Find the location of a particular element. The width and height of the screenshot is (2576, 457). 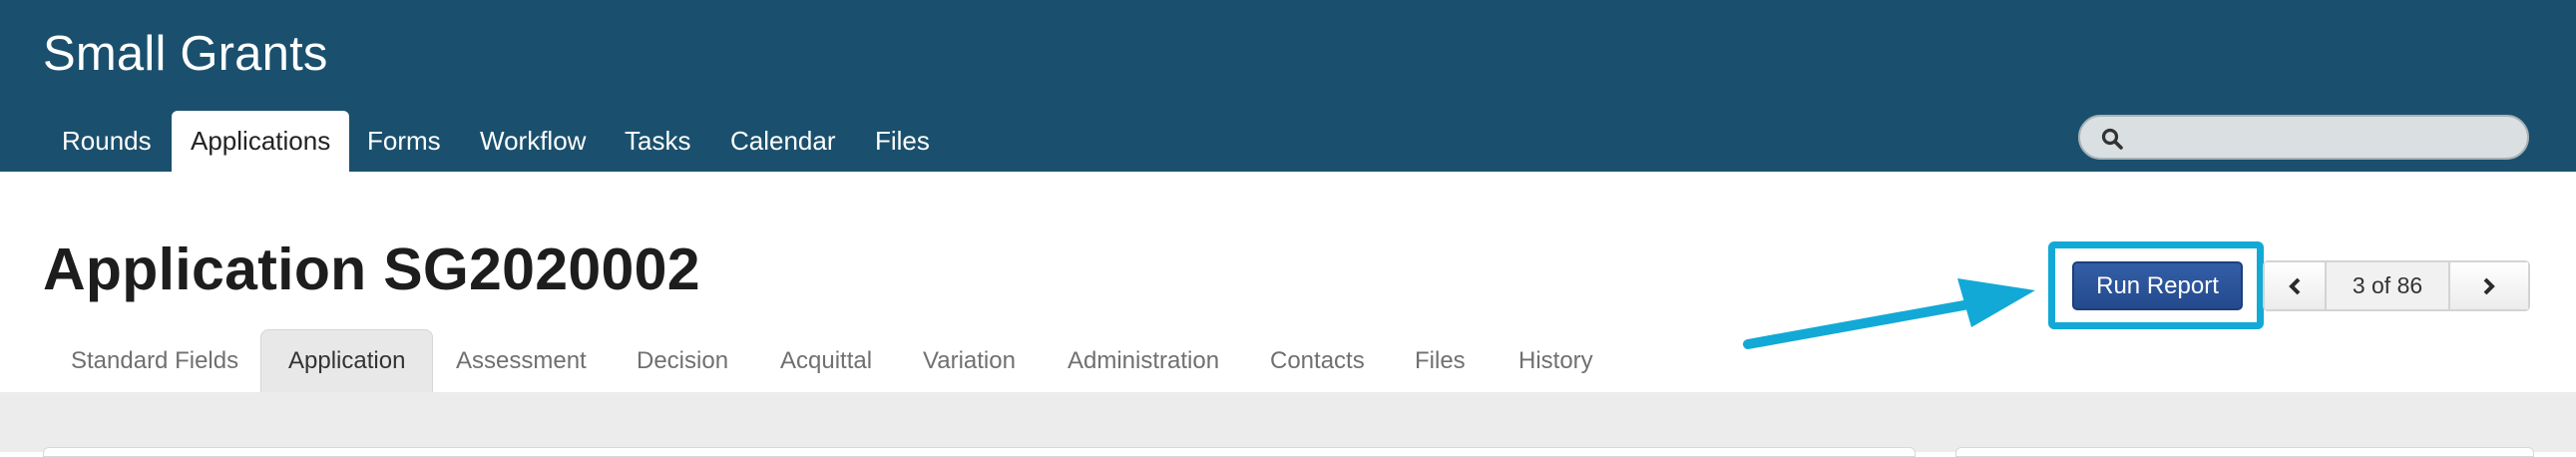

tab-variation: Variation is located at coordinates (969, 360).